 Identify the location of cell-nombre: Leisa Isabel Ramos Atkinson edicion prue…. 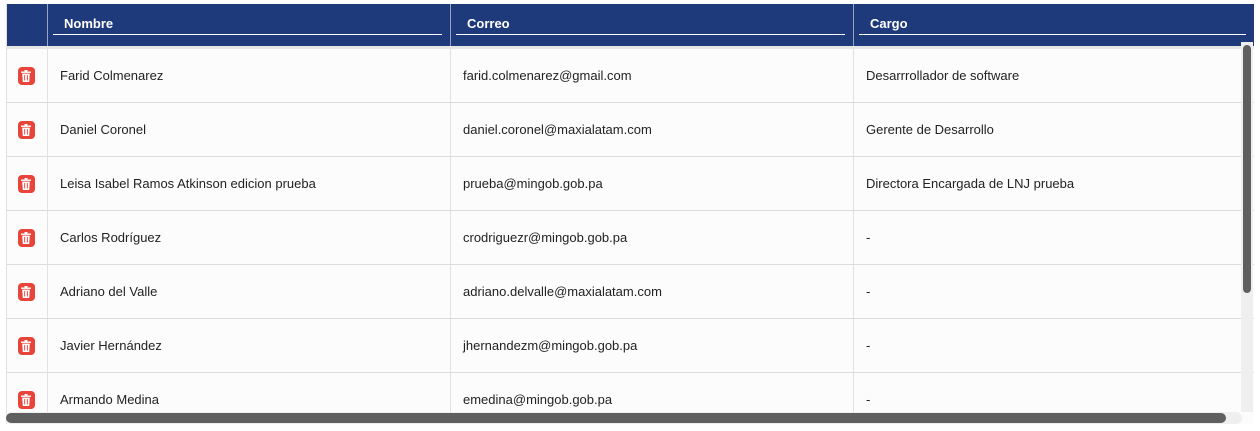
(249, 183).